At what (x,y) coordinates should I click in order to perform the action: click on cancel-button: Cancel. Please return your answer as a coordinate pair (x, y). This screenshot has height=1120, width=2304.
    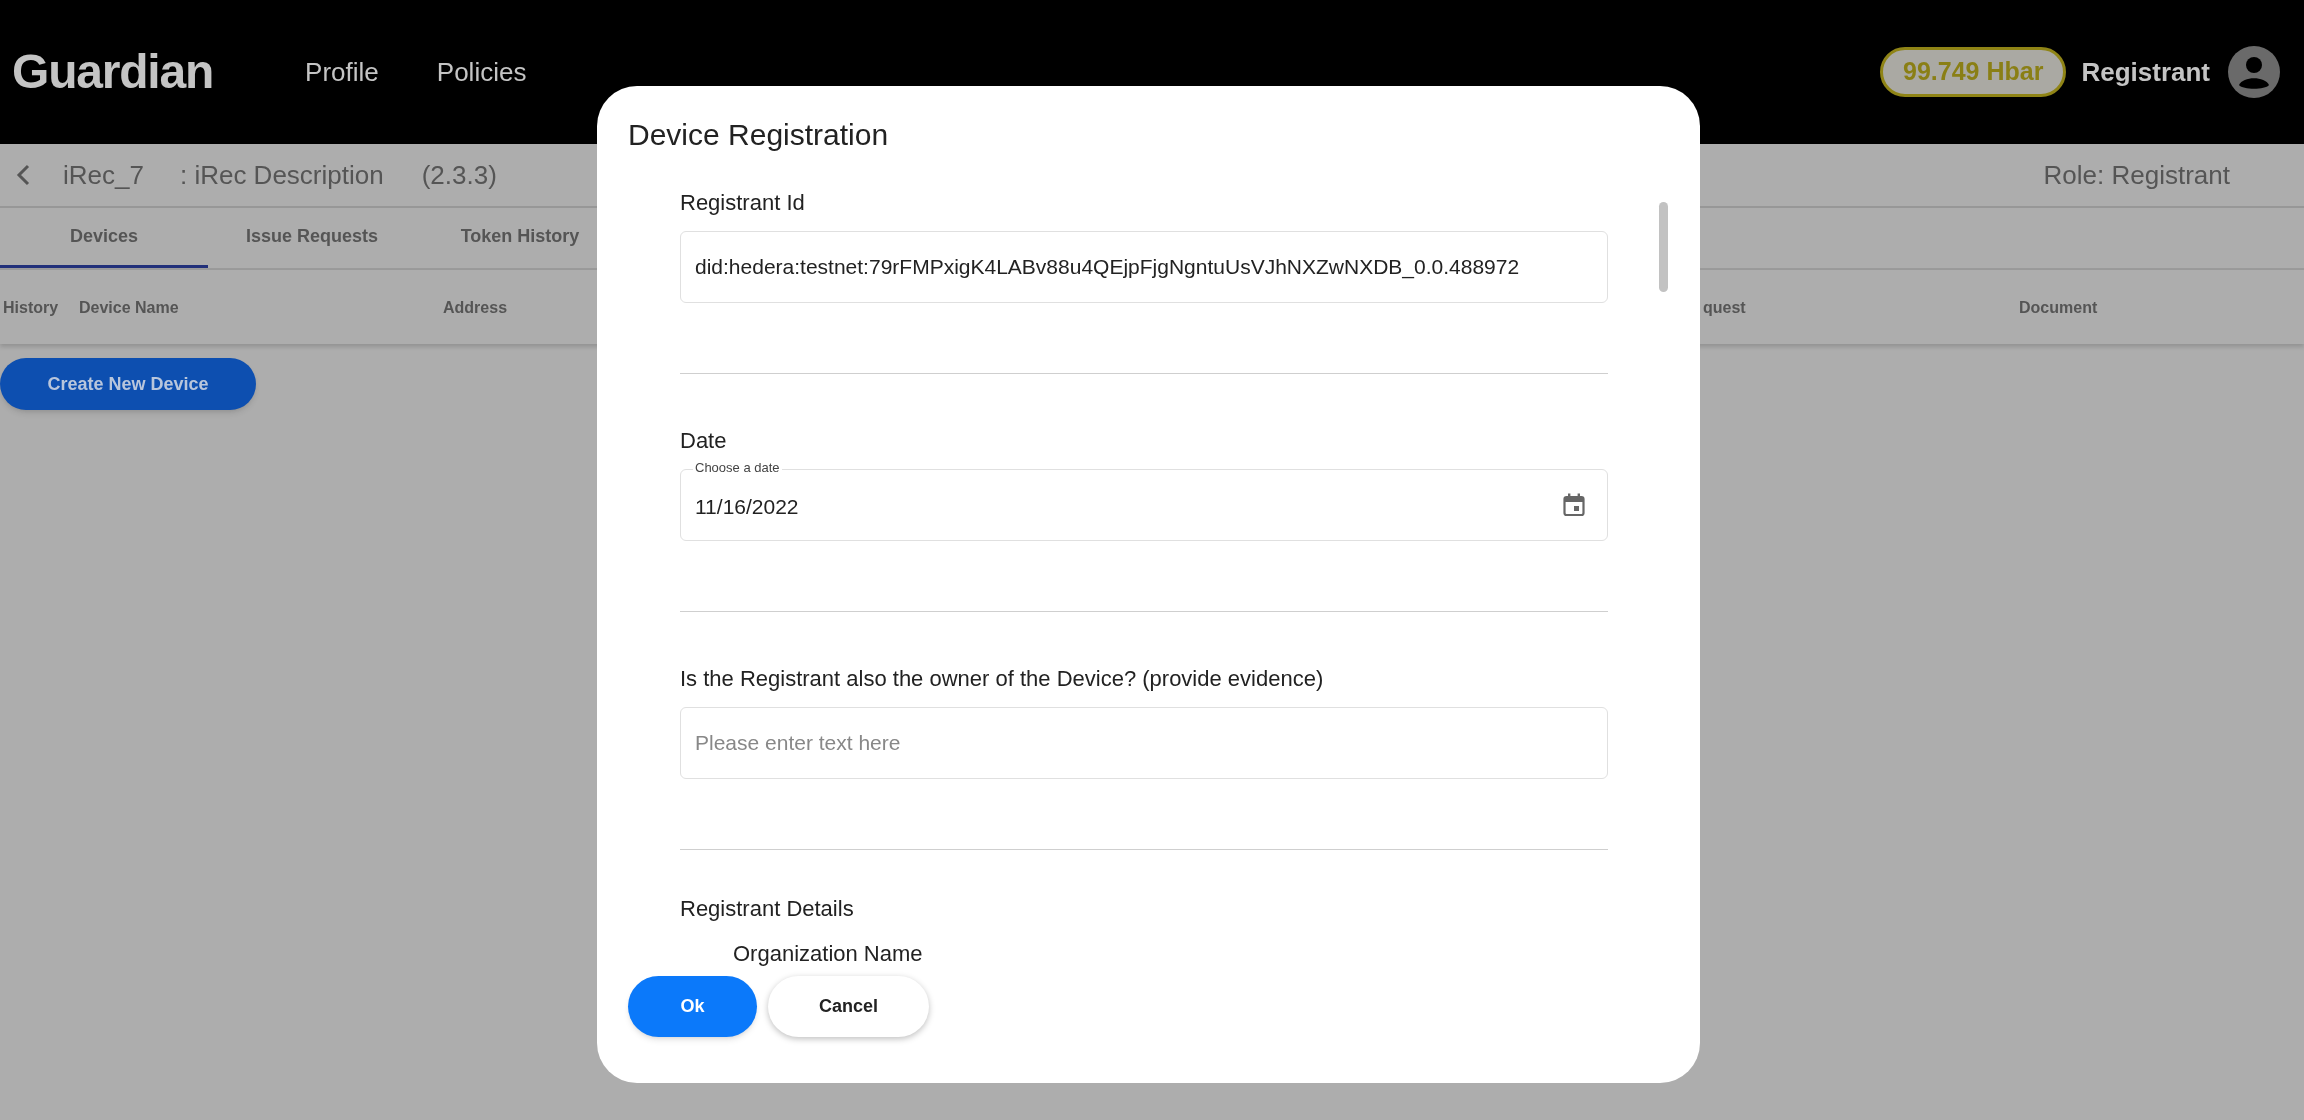
    Looking at the image, I should click on (848, 1006).